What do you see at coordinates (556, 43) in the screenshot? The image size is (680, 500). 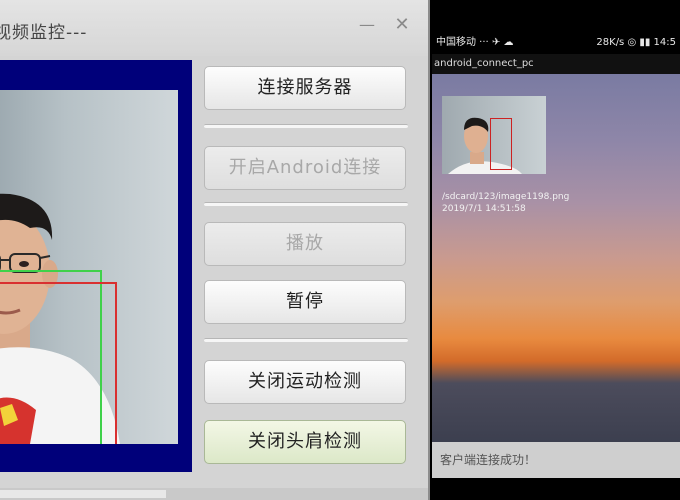 I see `status-bar: 中国移动 ··· ✈ ☁ 28K/s ◎ ▮▮ 14:5` at bounding box center [556, 43].